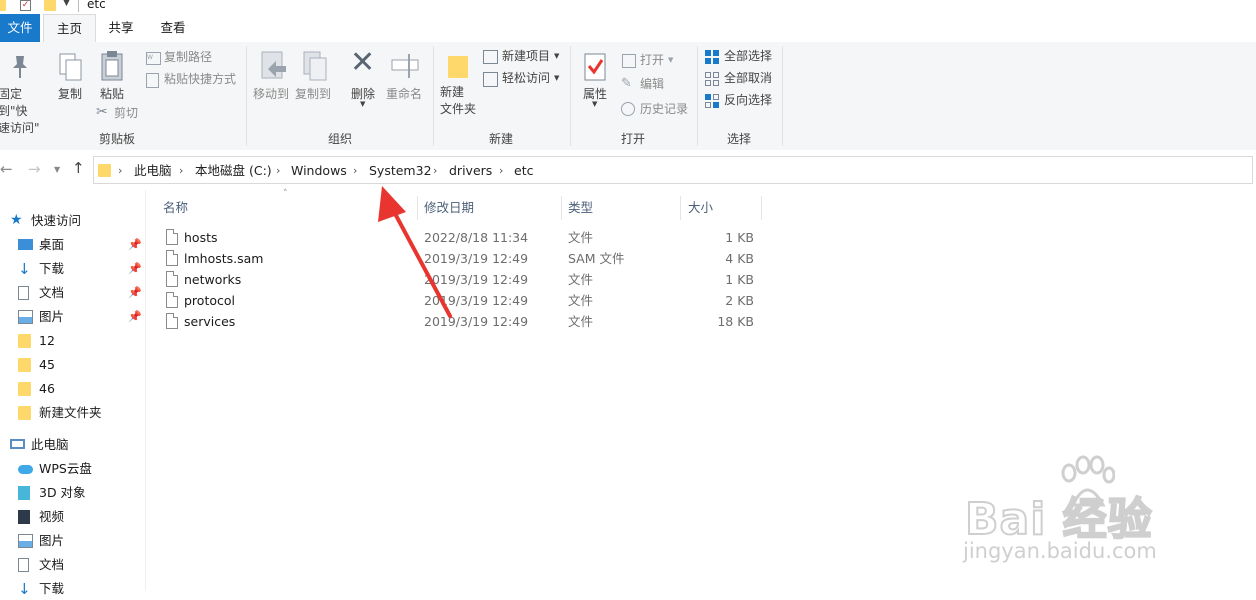 The image size is (1256, 600). What do you see at coordinates (700, 208) in the screenshot?
I see `column-header-size: 大小` at bounding box center [700, 208].